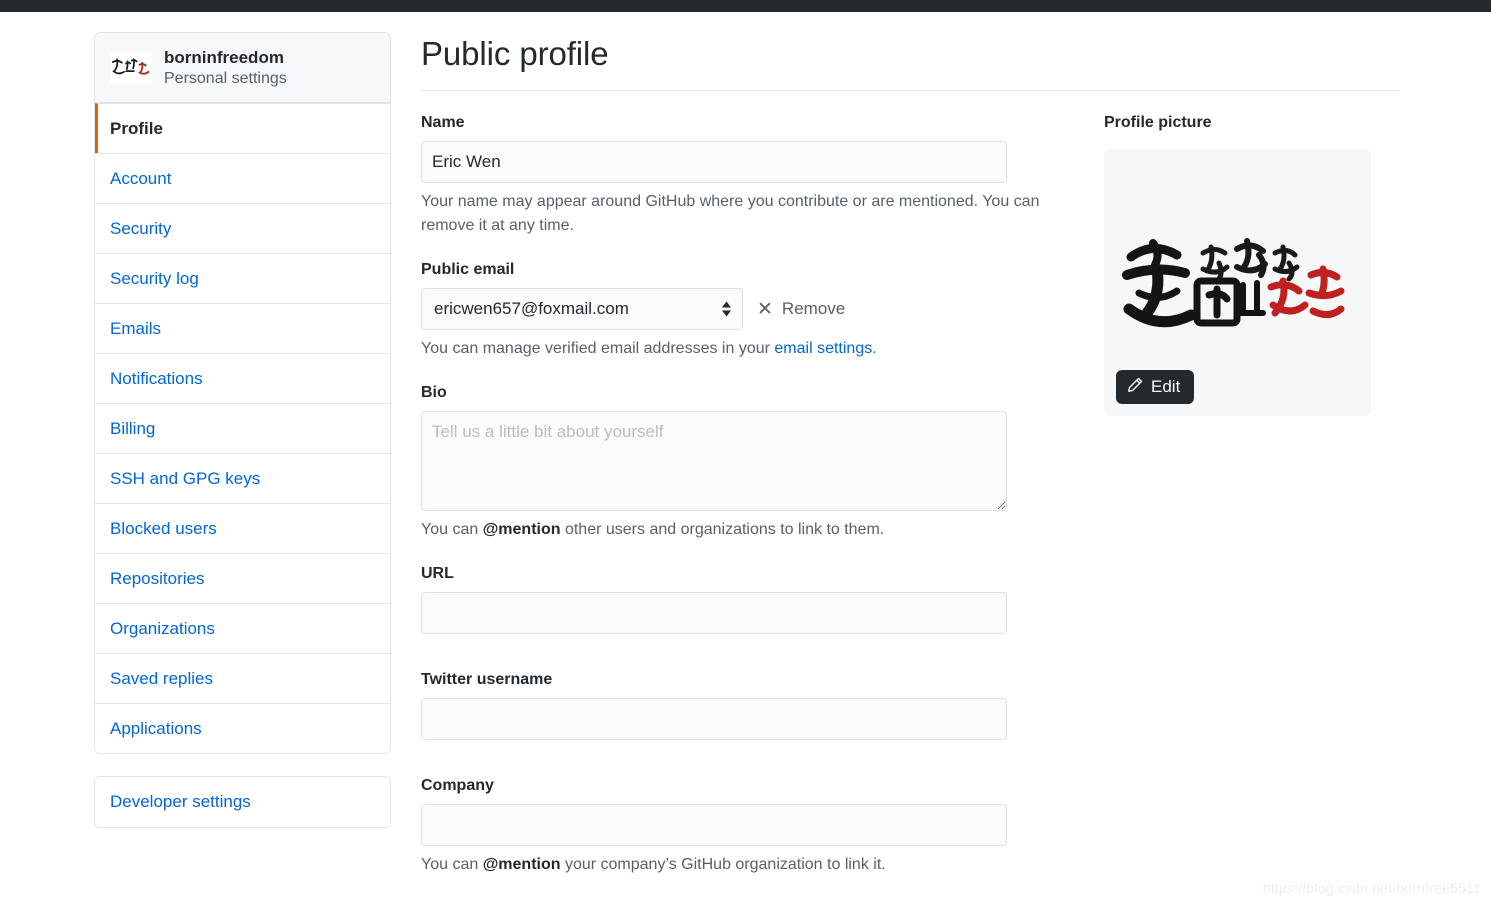  I want to click on url-input, so click(714, 613).